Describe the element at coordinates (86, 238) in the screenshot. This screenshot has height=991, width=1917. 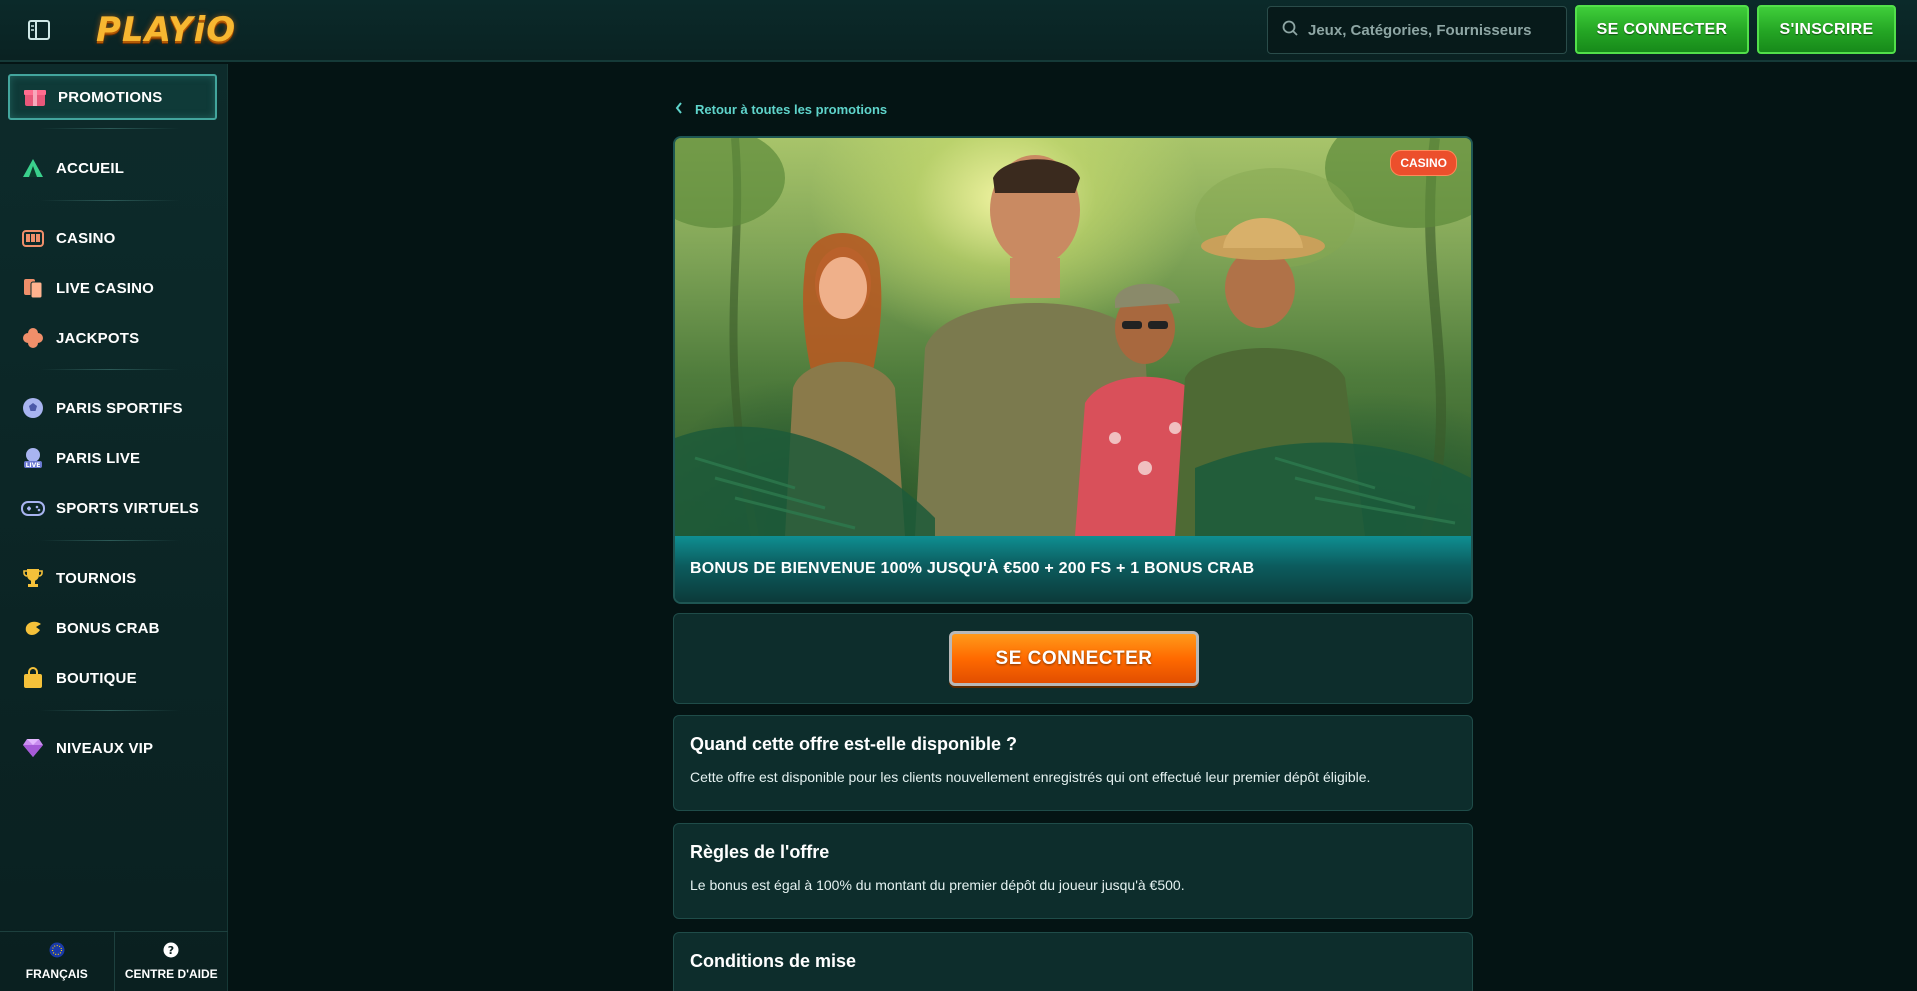
I see `sidebar-item-label: CASINO` at that location.